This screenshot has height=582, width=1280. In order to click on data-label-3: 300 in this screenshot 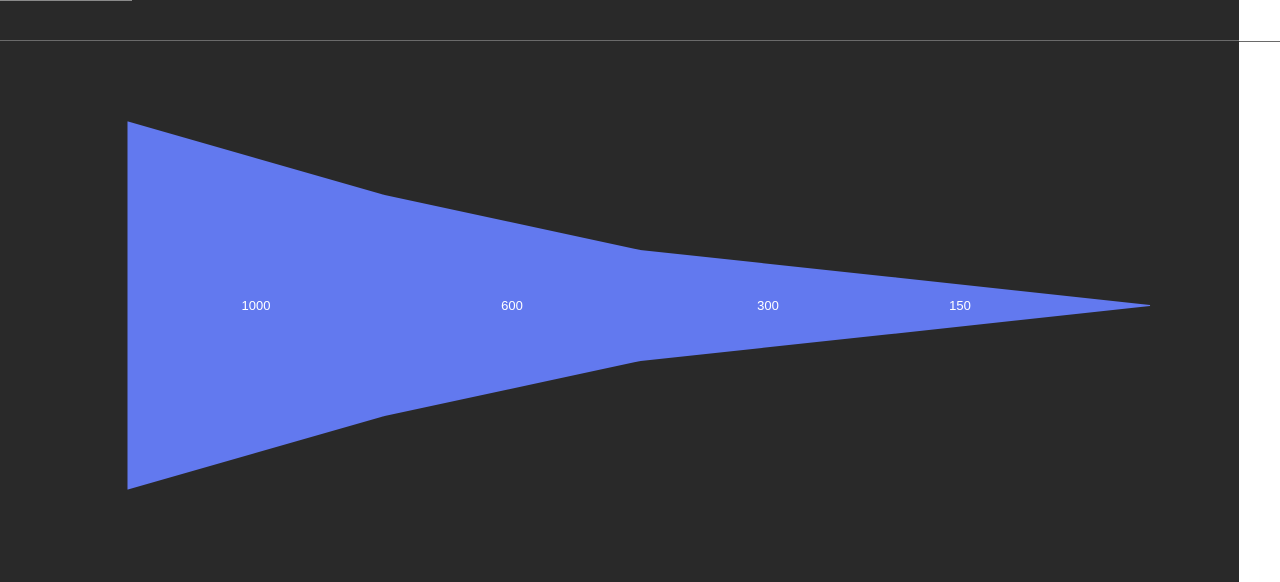, I will do `click(768, 305)`.